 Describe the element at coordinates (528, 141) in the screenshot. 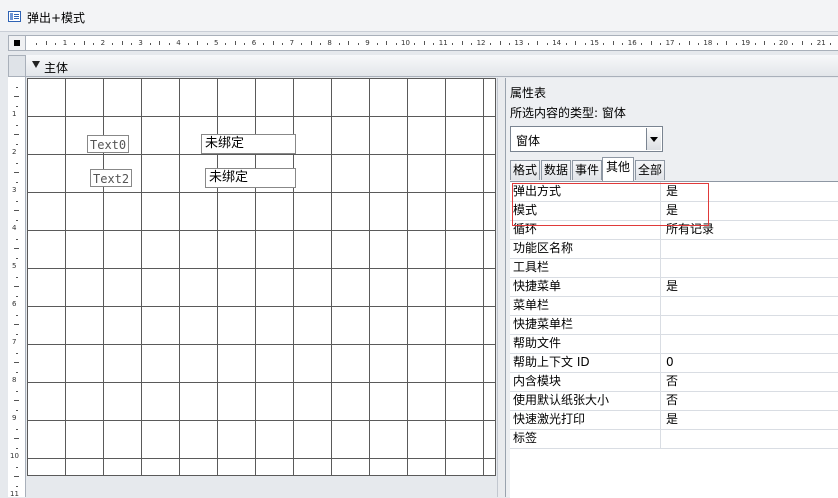

I see `object-selector-value: 窗体` at that location.